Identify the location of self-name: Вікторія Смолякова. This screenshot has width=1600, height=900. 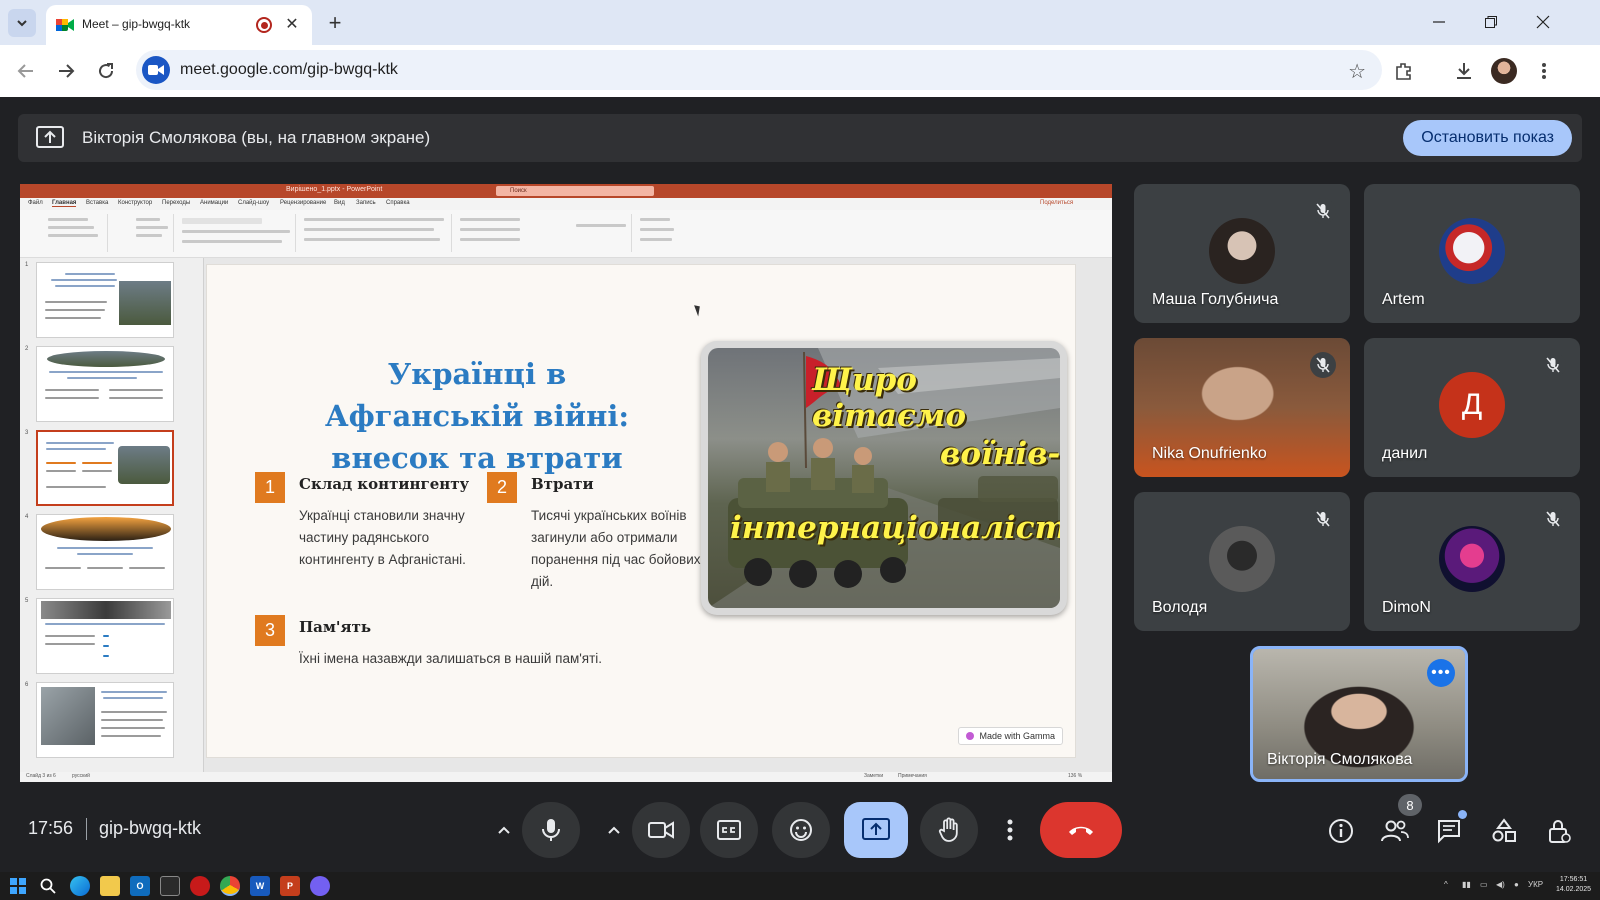
(1340, 759).